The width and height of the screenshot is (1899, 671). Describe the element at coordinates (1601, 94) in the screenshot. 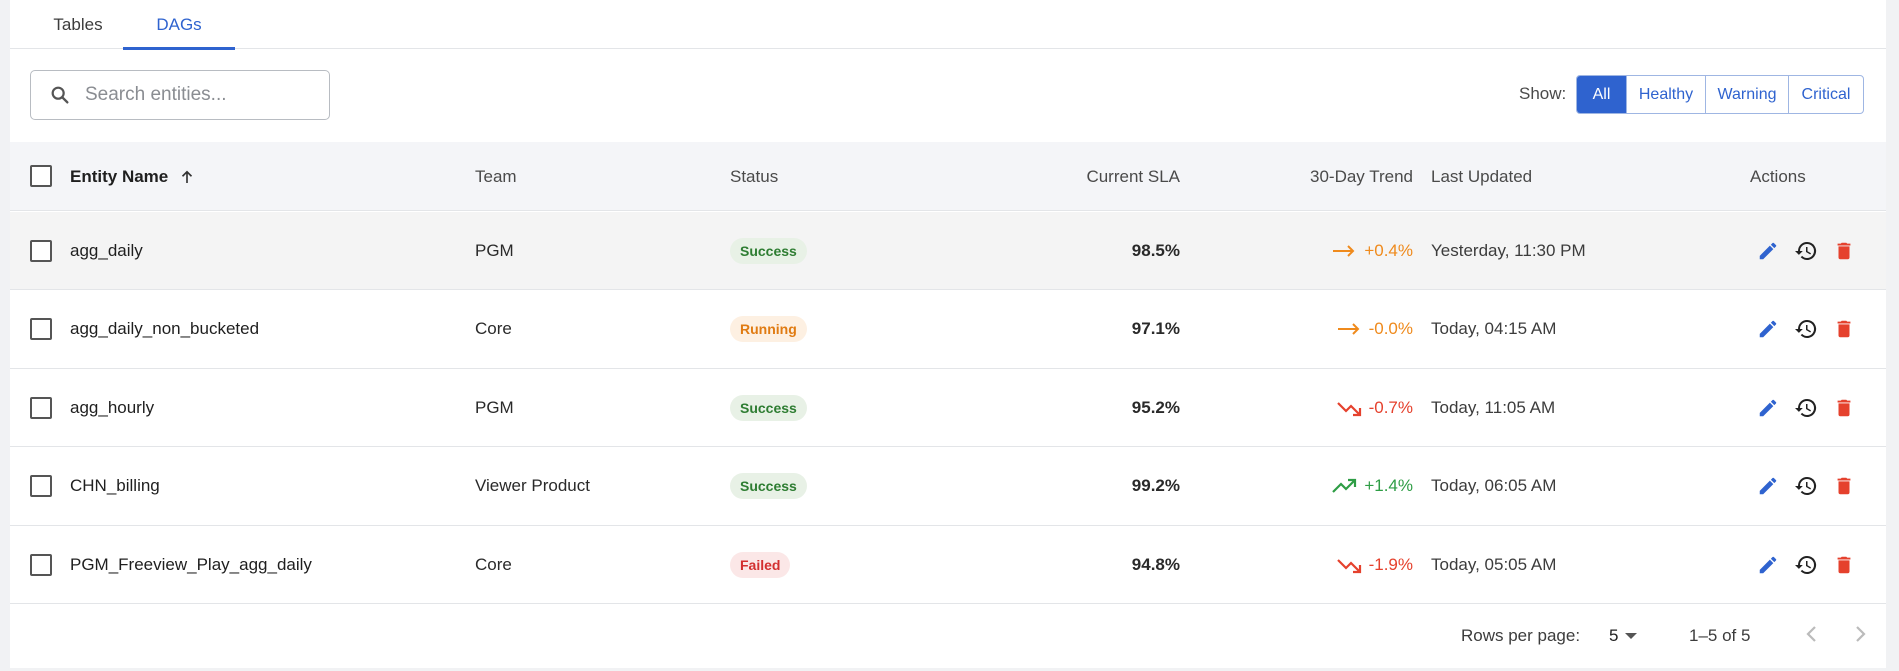

I see `filter-all-button: All` at that location.